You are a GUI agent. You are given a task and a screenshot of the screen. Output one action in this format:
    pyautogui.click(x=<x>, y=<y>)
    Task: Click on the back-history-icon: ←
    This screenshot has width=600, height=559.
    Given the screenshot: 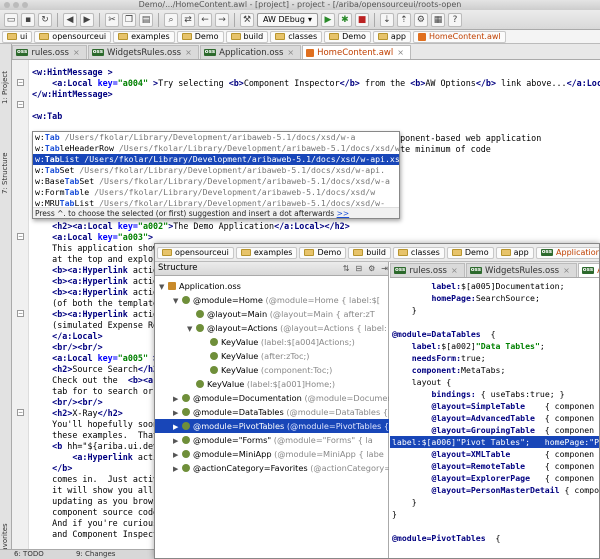 What is the action you would take?
    pyautogui.click(x=205, y=19)
    